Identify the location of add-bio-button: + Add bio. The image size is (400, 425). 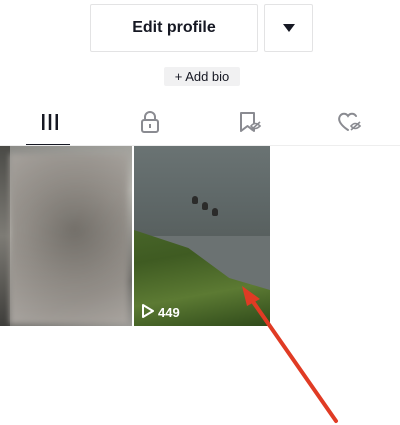
(202, 76).